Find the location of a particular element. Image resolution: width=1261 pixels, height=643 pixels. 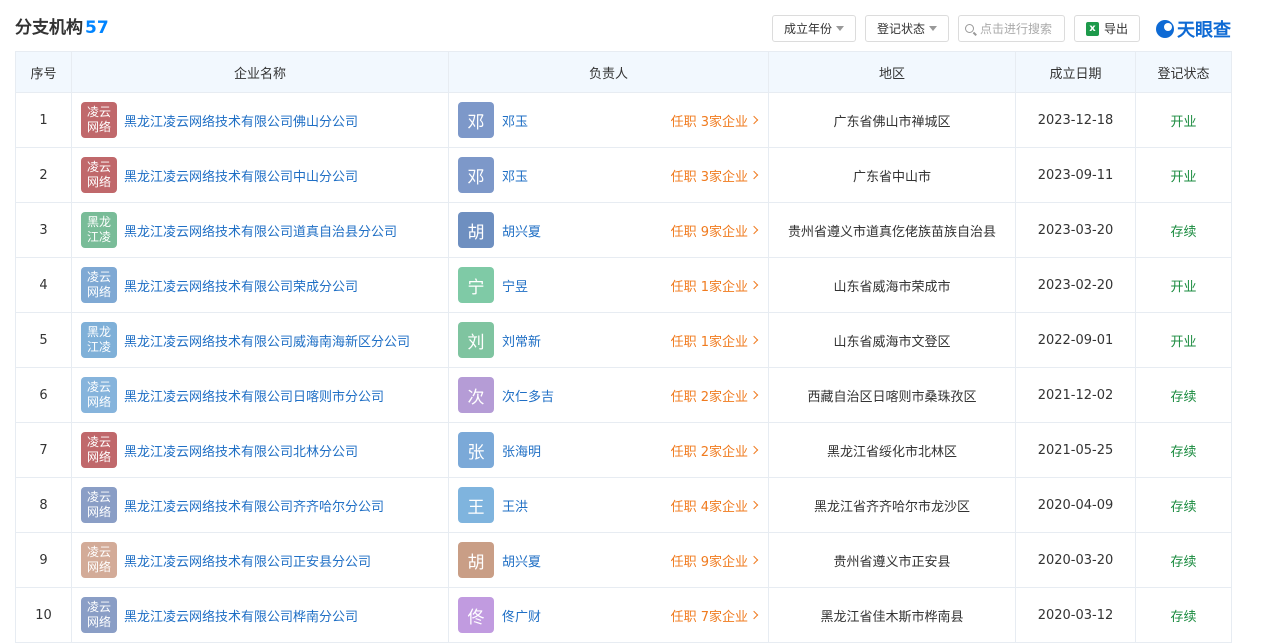

avatar-initial: 宁 is located at coordinates (476, 287).